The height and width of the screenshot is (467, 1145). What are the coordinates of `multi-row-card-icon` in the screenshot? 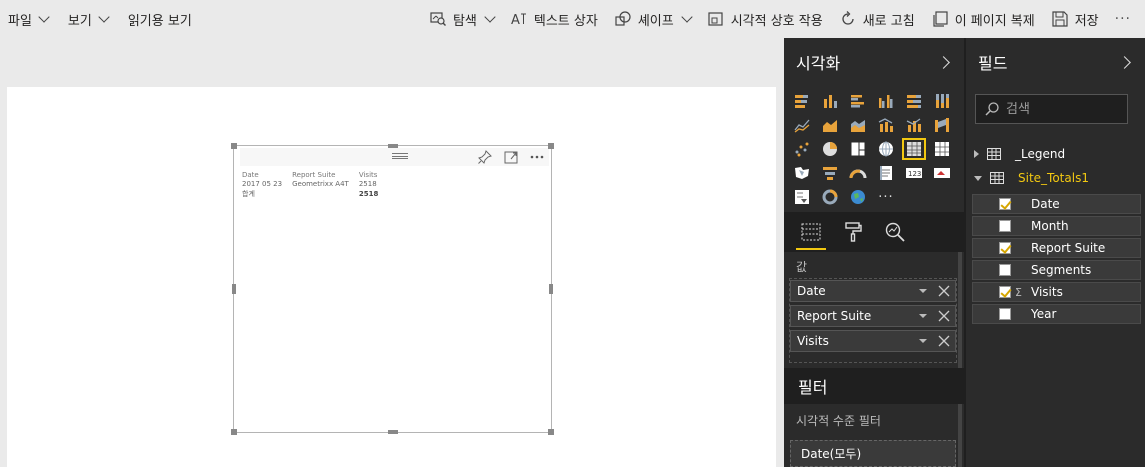 It's located at (886, 173).